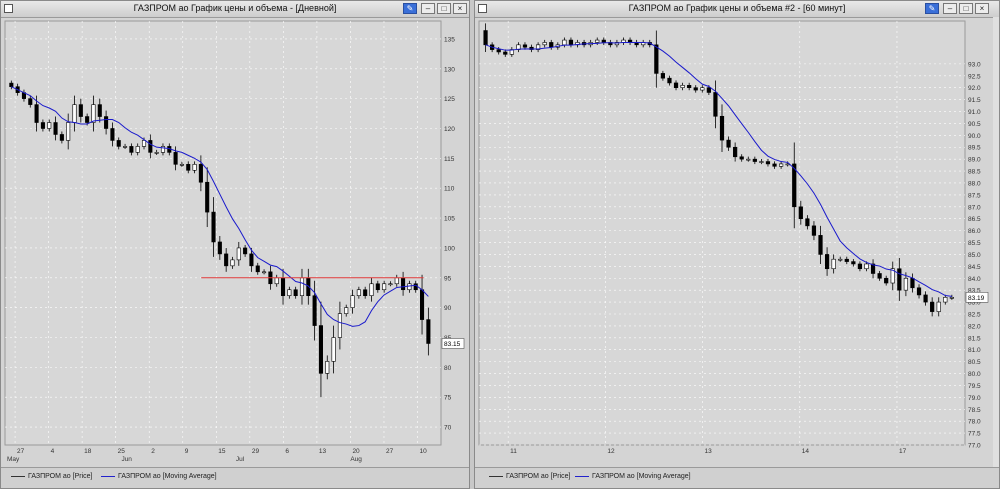 The image size is (1000, 489). What do you see at coordinates (806, 451) in the screenshot?
I see `x-tick-label: 14` at bounding box center [806, 451].